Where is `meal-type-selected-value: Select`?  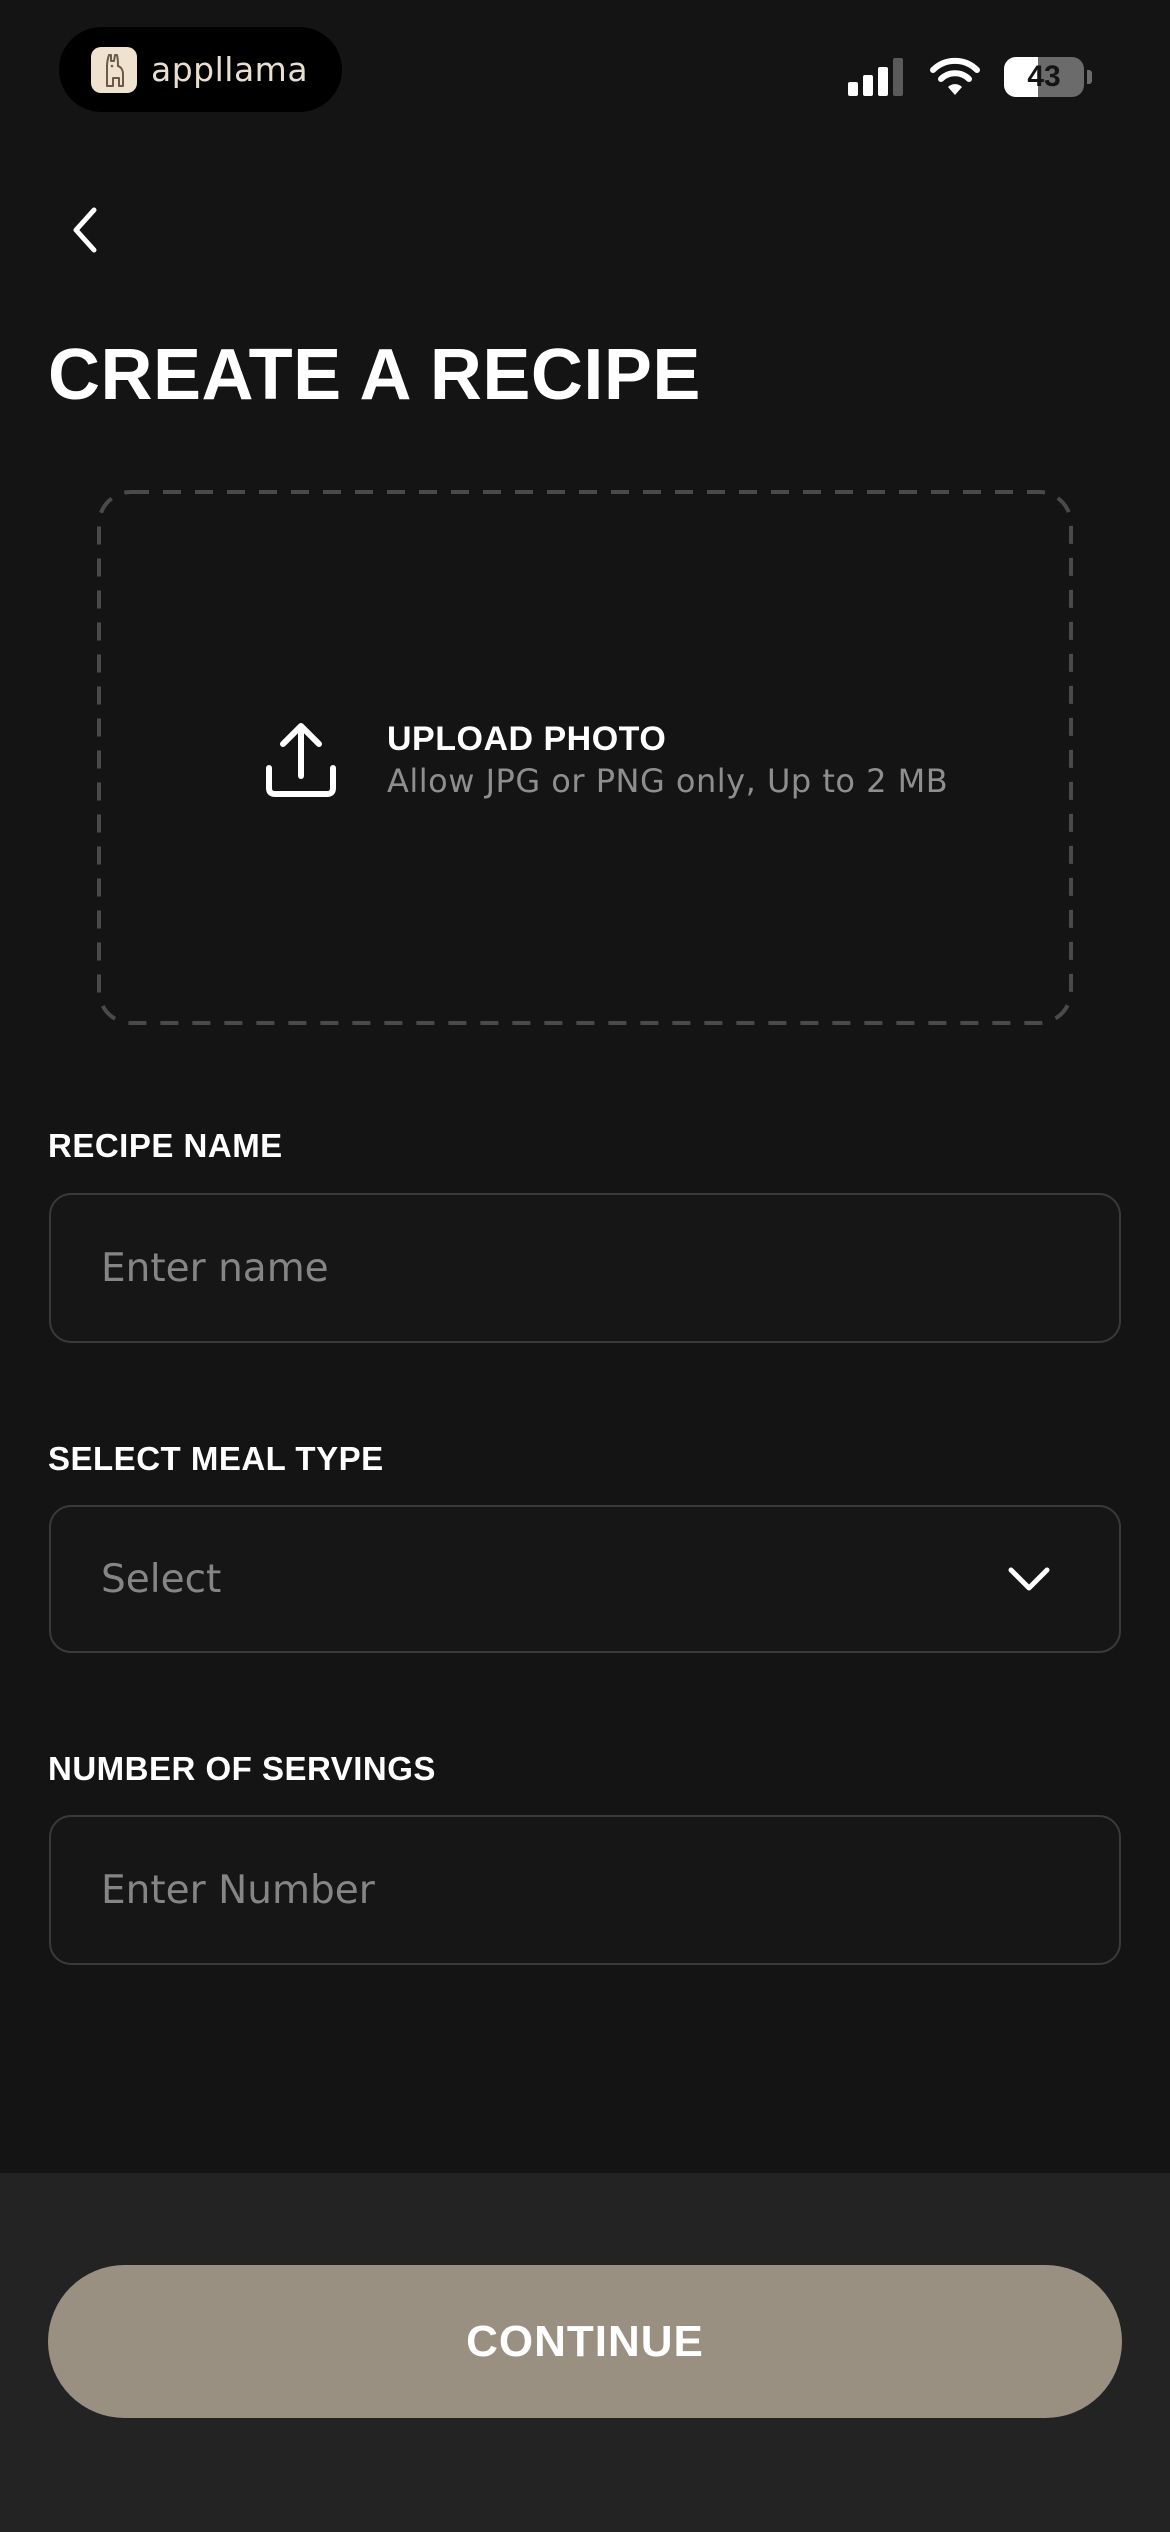 meal-type-selected-value: Select is located at coordinates (161, 1579).